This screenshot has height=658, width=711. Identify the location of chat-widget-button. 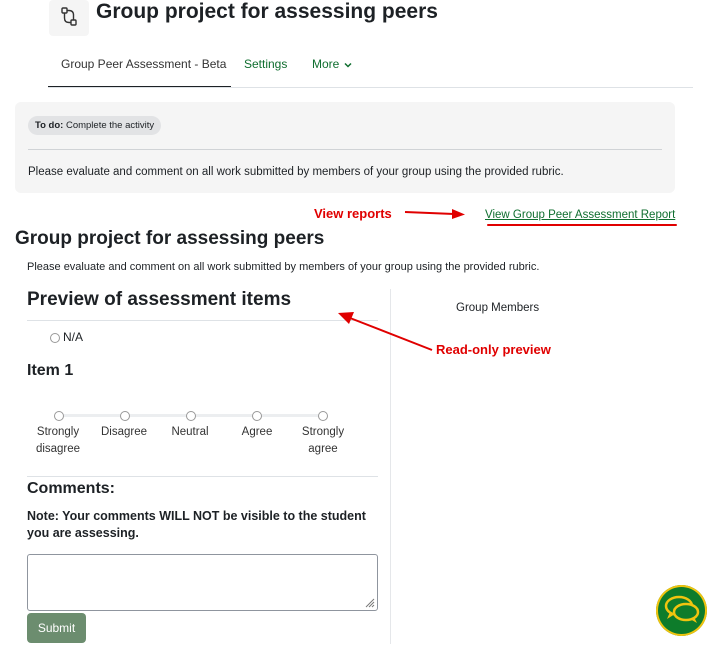
(681, 610).